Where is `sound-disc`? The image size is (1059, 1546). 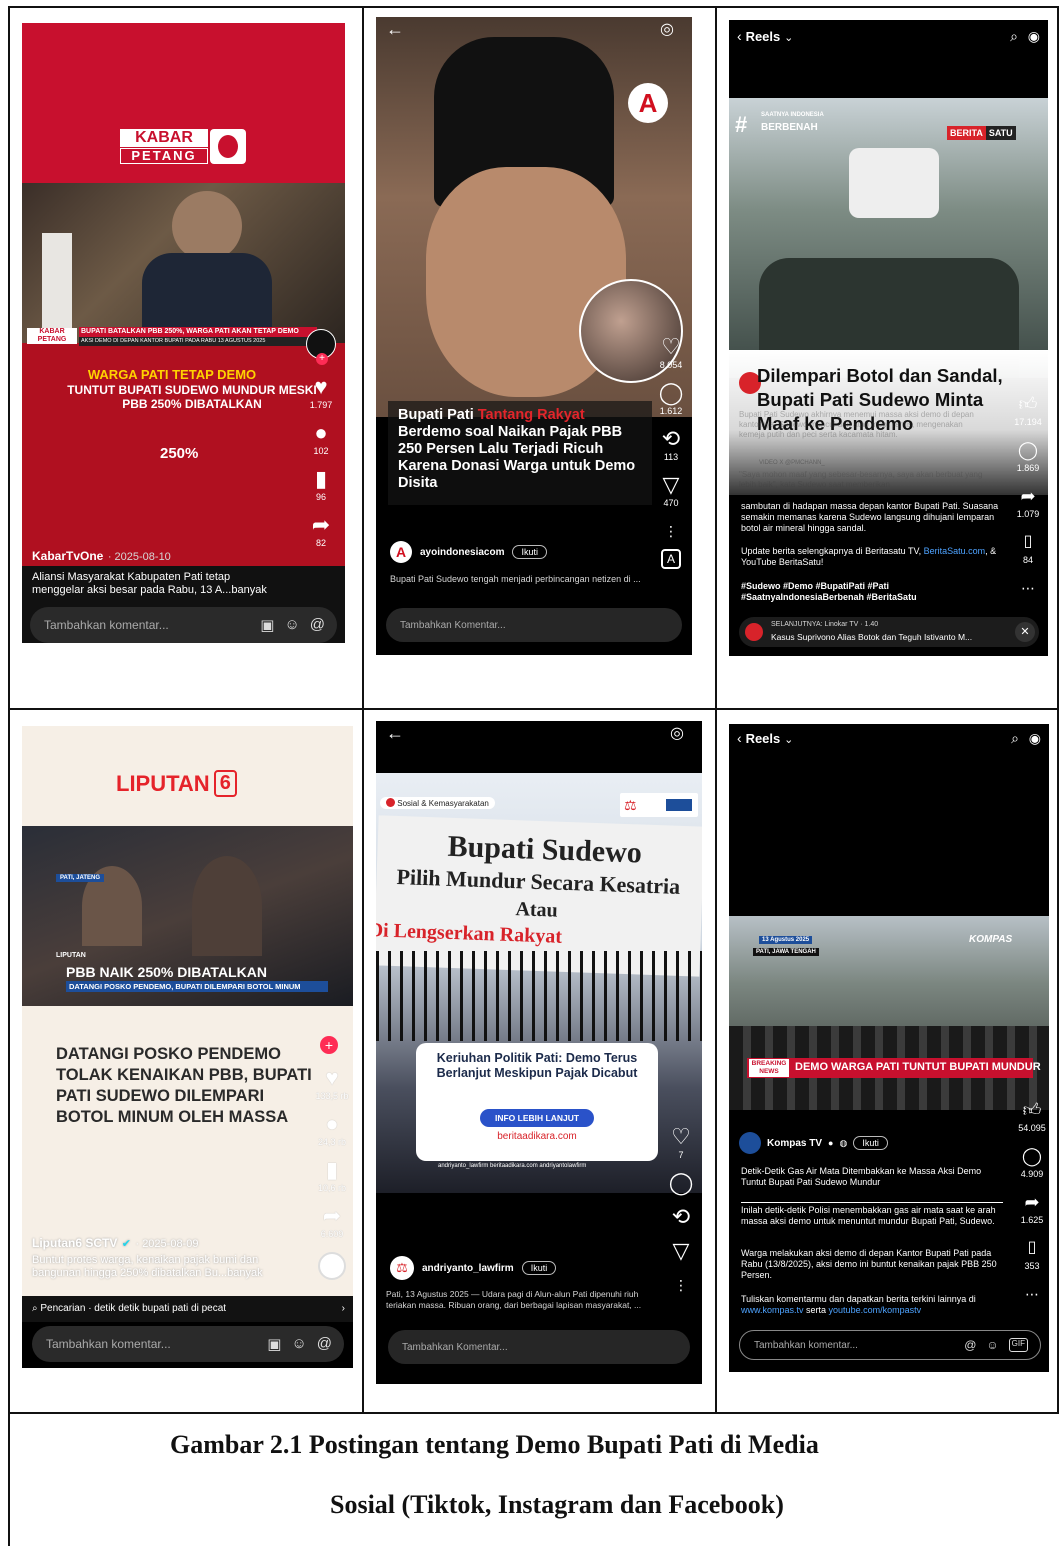
sound-disc is located at coordinates (332, 1266).